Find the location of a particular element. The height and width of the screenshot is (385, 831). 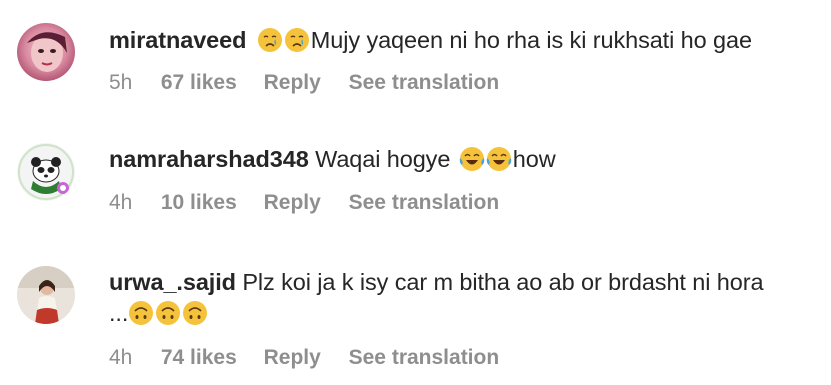

comment-line: namraharshad348 Waqai hogye how is located at coordinates (332, 159).